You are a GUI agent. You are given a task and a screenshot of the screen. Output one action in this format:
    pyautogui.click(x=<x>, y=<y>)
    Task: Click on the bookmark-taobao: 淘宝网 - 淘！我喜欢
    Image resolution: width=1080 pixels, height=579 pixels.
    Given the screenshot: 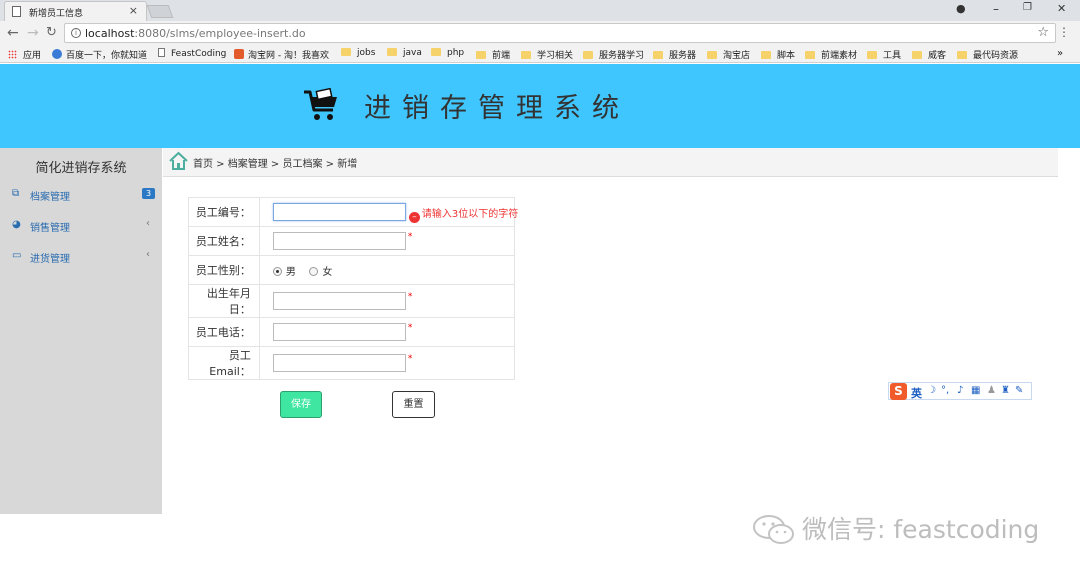 What is the action you would take?
    pyautogui.click(x=281, y=54)
    